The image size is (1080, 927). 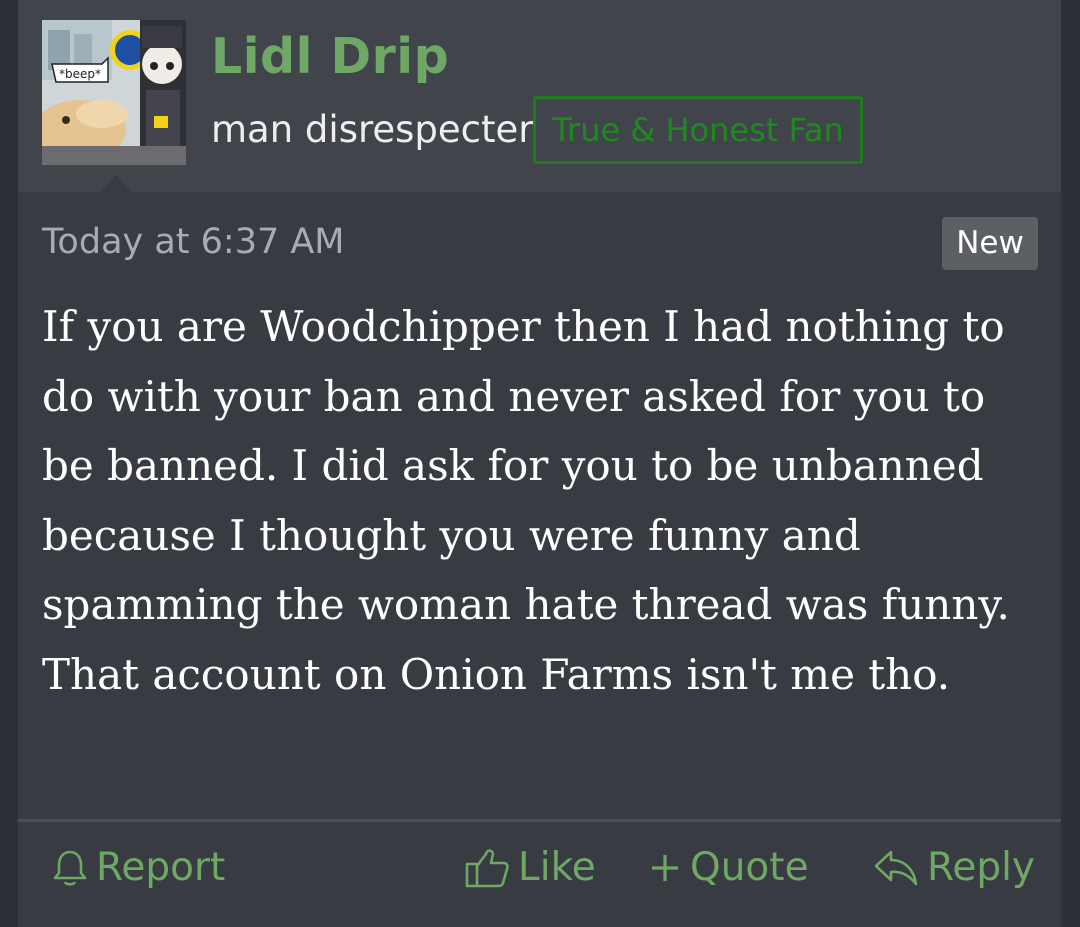 What do you see at coordinates (557, 867) in the screenshot?
I see `like-label: Like` at bounding box center [557, 867].